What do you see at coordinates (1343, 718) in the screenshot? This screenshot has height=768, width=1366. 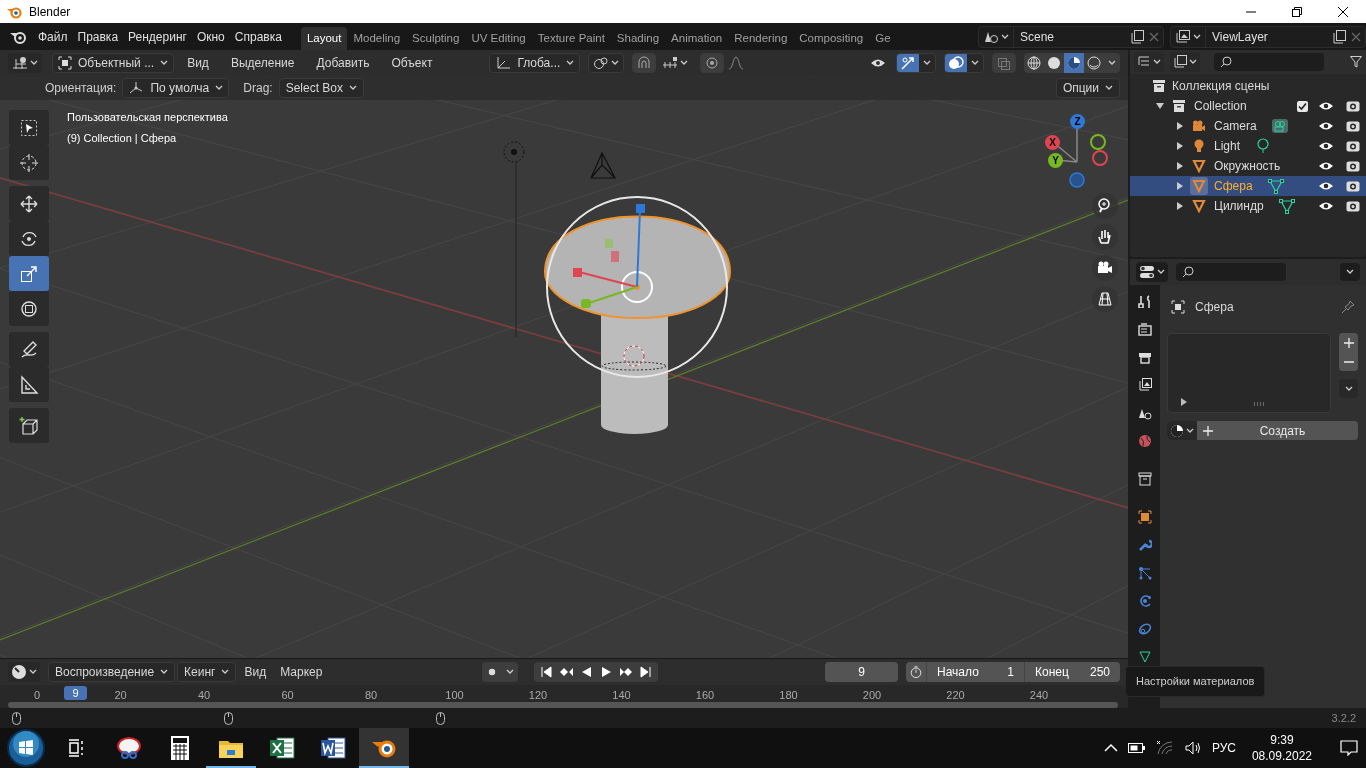 I see `version-label: 3.2.2` at bounding box center [1343, 718].